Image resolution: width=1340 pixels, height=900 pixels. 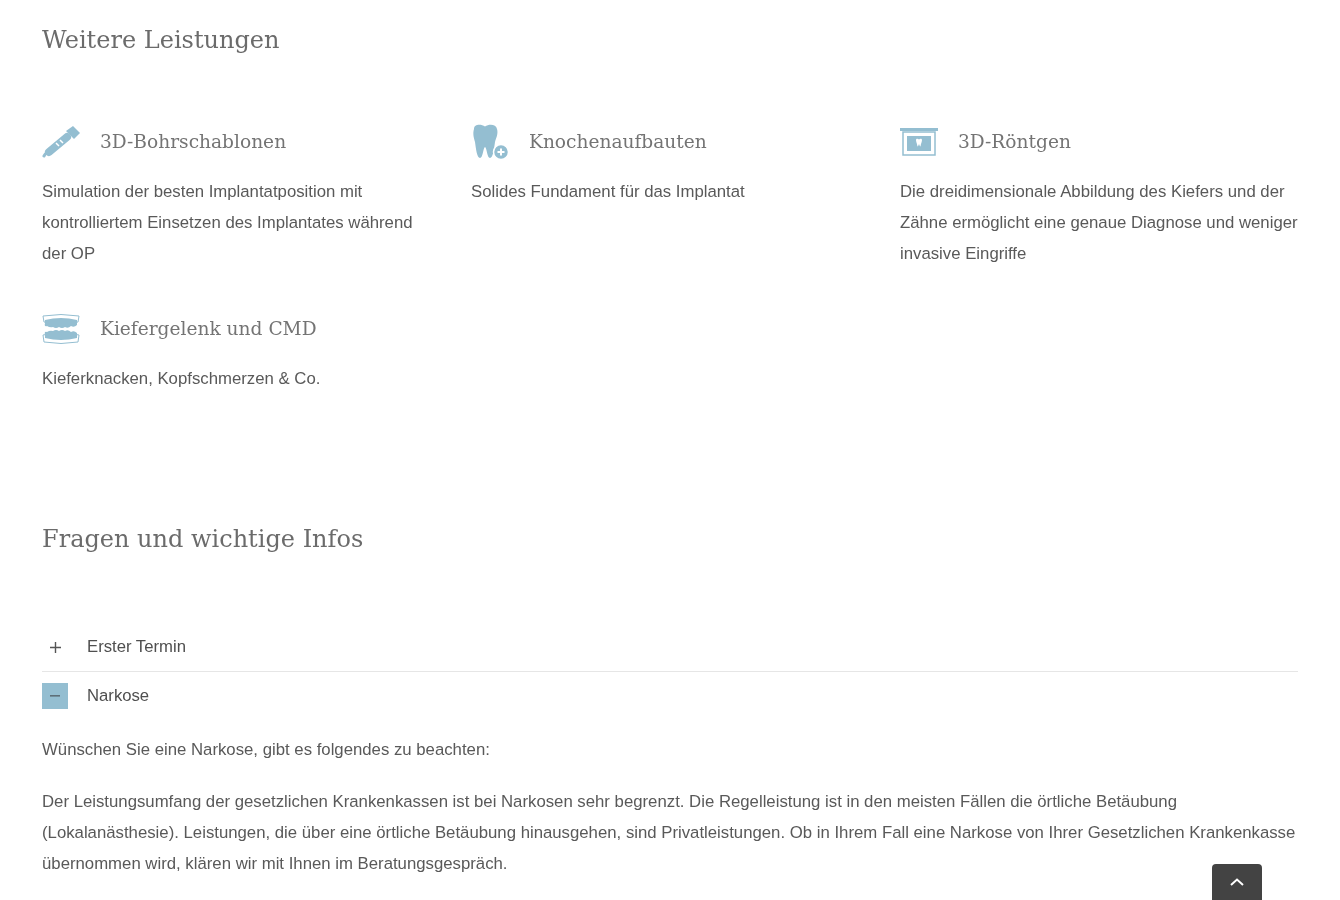 What do you see at coordinates (669, 833) in the screenshot?
I see `answer-paragraph: Der Leistungsumfang der gesetzlichen Krankenkassen ist bei Narkosen sehr begrenzt. Die Regelleistung ist in den meisten Fällen die örtliche Betäubung (Lokalanästhesie). Leistungen, die über eine örtliche Betäubung hinausgehen, sind Privatleistungen. Ob in Ihrem Fall eine Narkose von Ihrer Gesetzlichen Krankenkasse übernommen wird, klären wir mit Ihnen im Beratungsgespräch.` at bounding box center [669, 833].